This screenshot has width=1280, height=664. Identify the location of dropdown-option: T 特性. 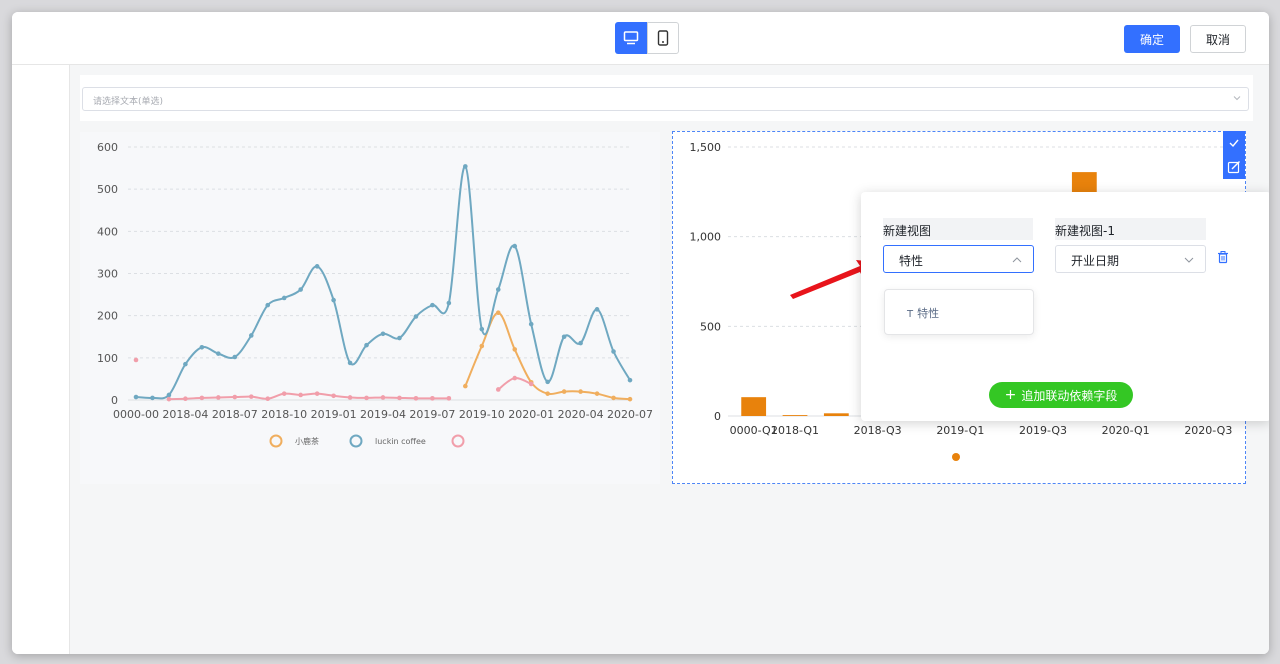
(923, 313).